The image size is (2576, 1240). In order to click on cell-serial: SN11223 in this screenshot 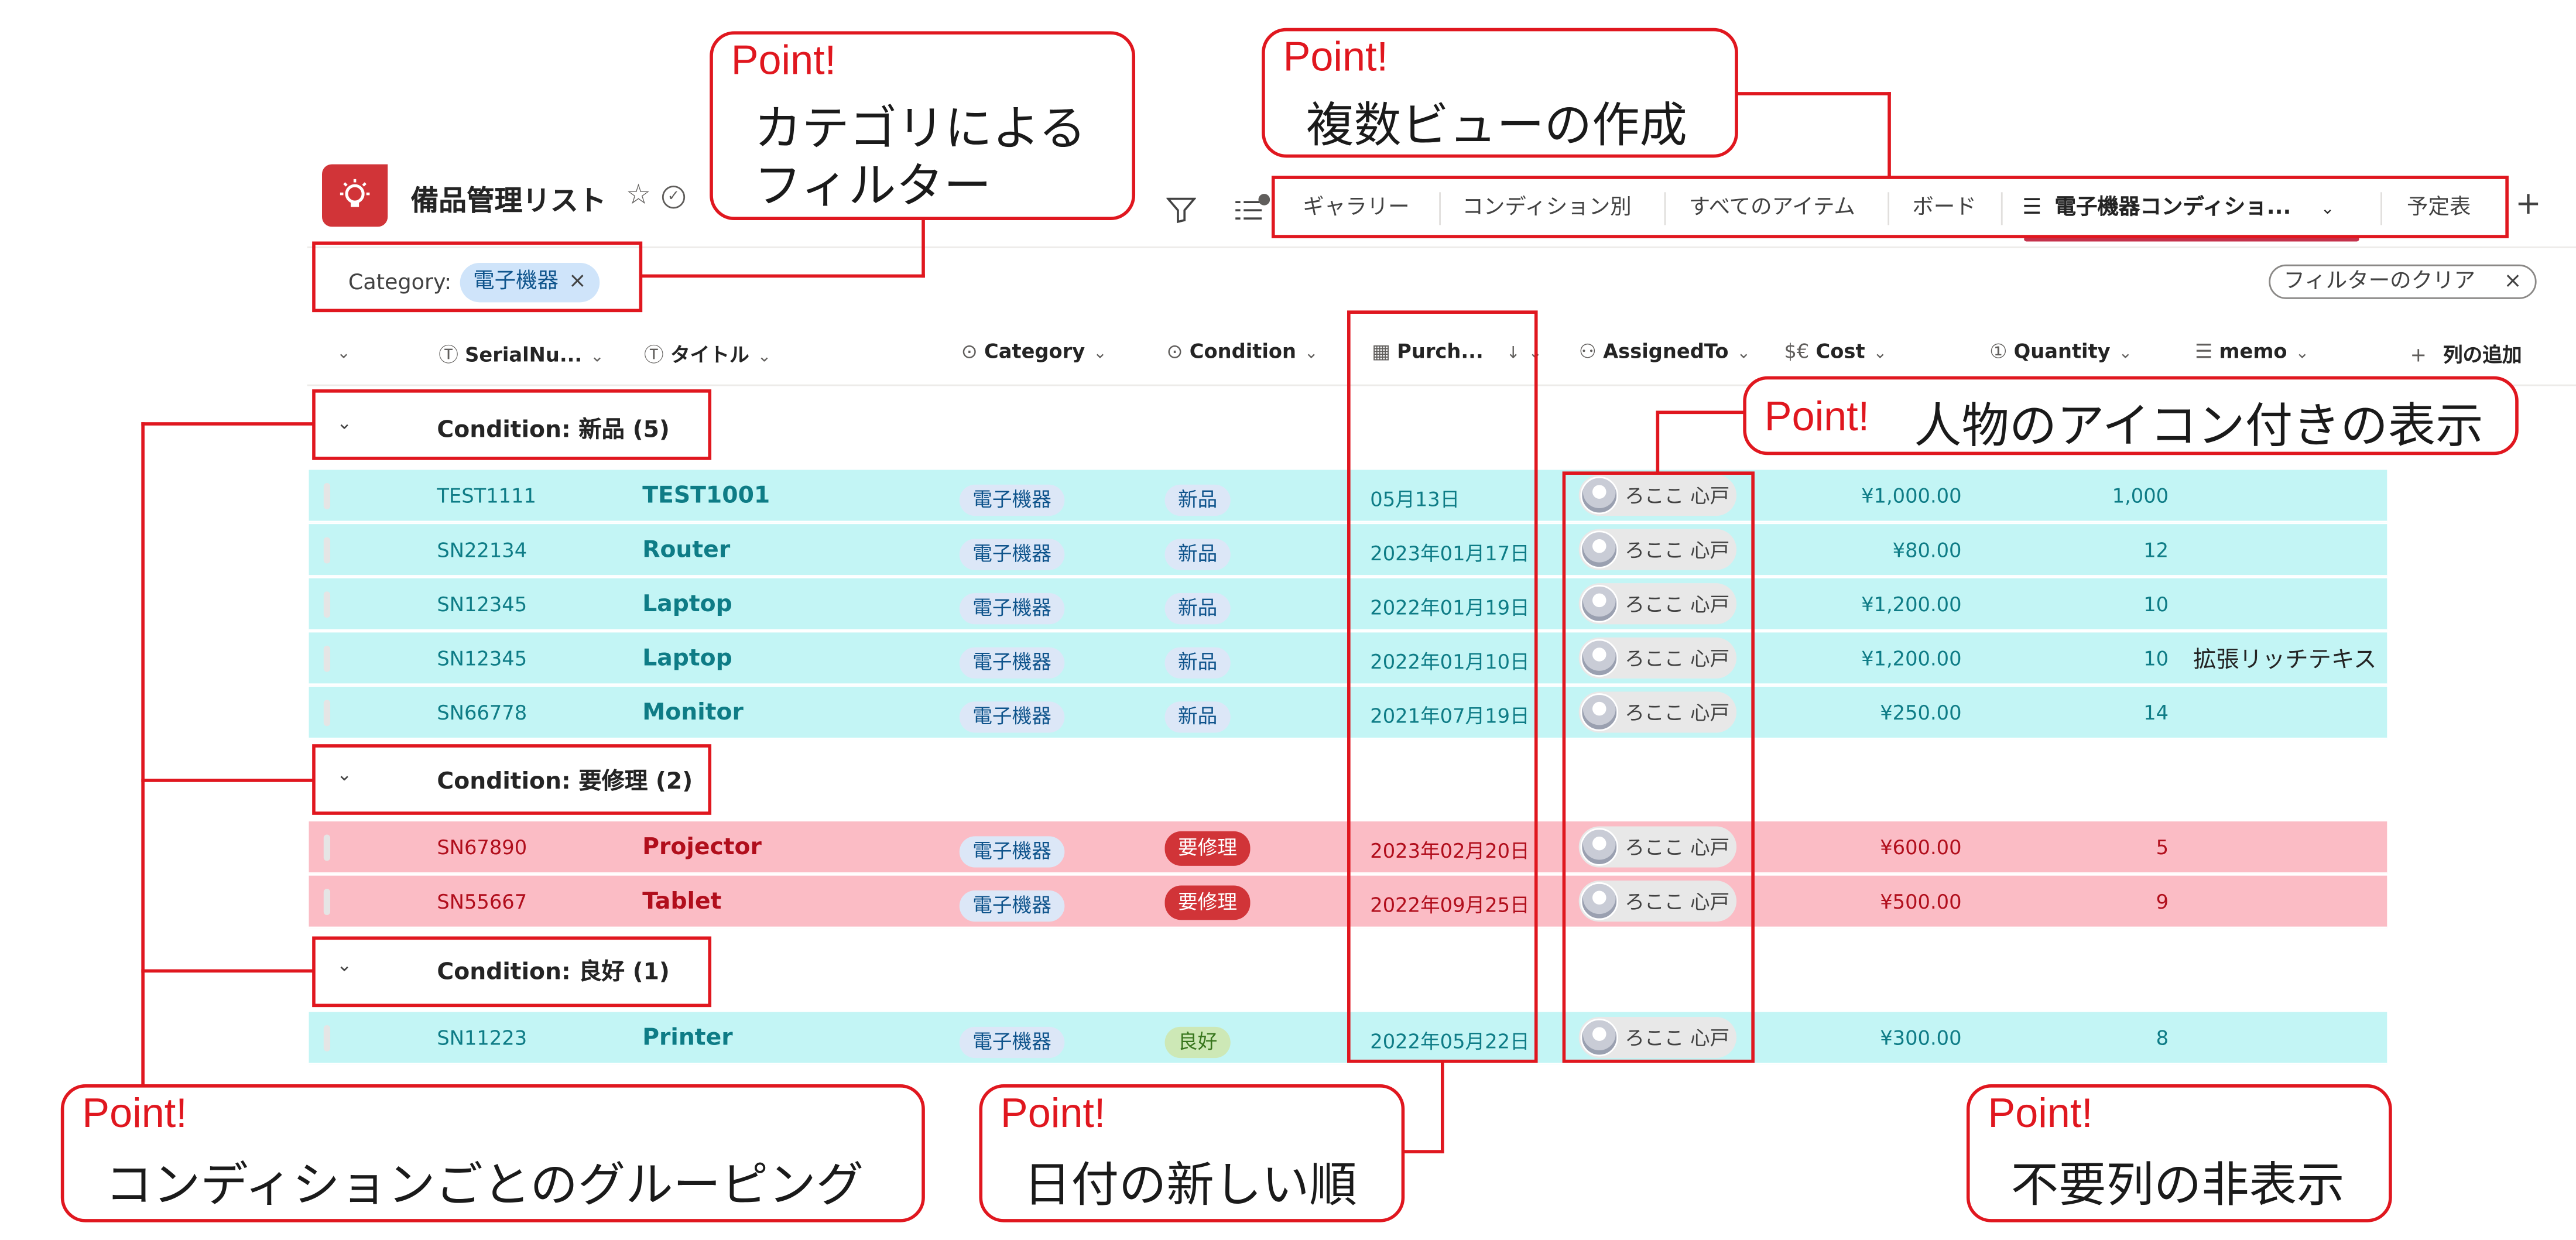, I will do `click(482, 1038)`.